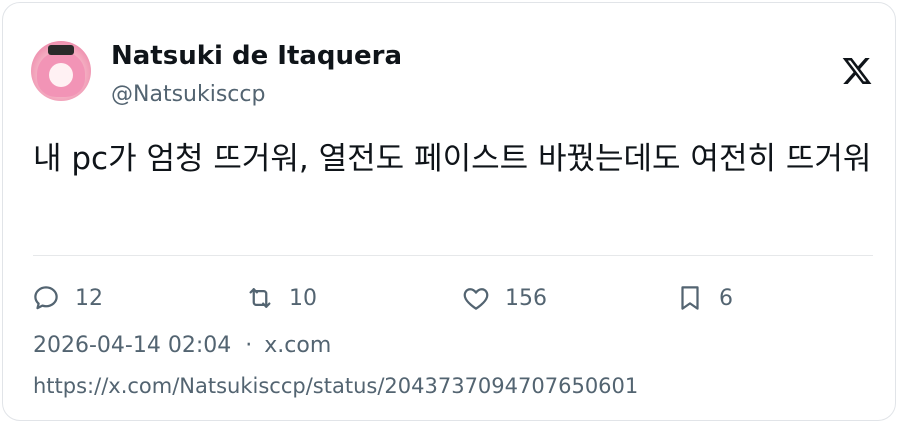 This screenshot has height=425, width=900. I want to click on heart-icon, so click(476, 299).